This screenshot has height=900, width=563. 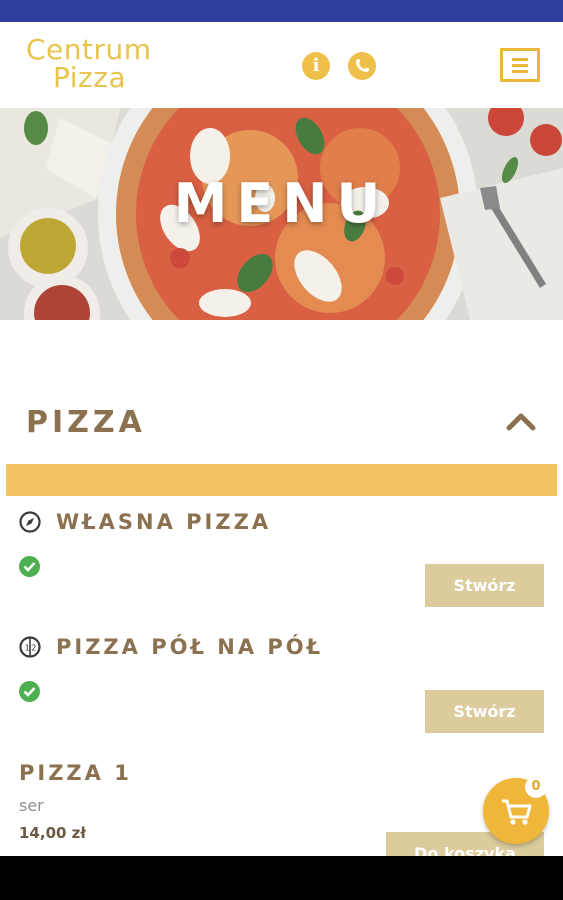 What do you see at coordinates (90, 77) in the screenshot?
I see `logo-line-2: Pizza` at bounding box center [90, 77].